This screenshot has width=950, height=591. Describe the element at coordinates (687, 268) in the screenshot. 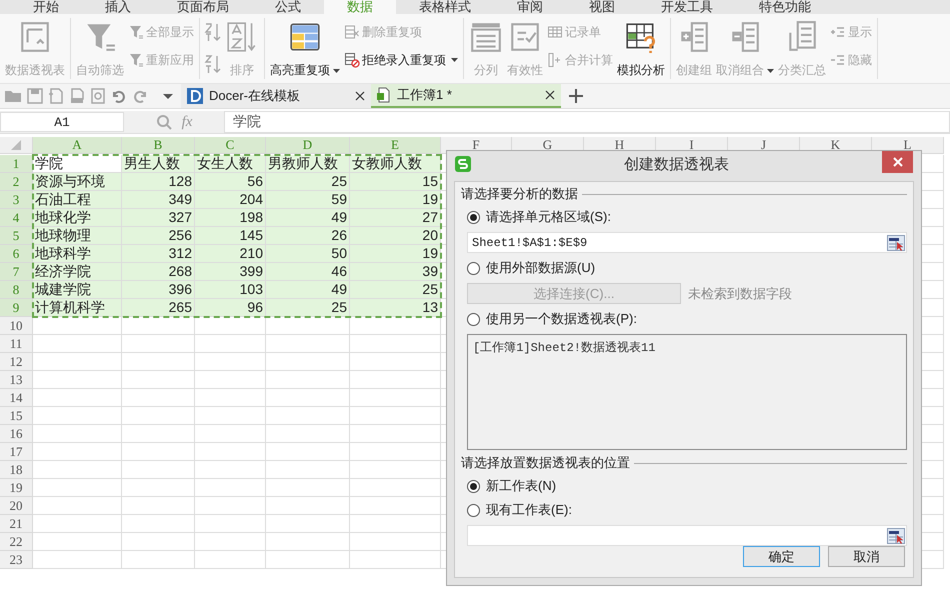

I see `radio-option: 使用外部数据源(U)` at that location.